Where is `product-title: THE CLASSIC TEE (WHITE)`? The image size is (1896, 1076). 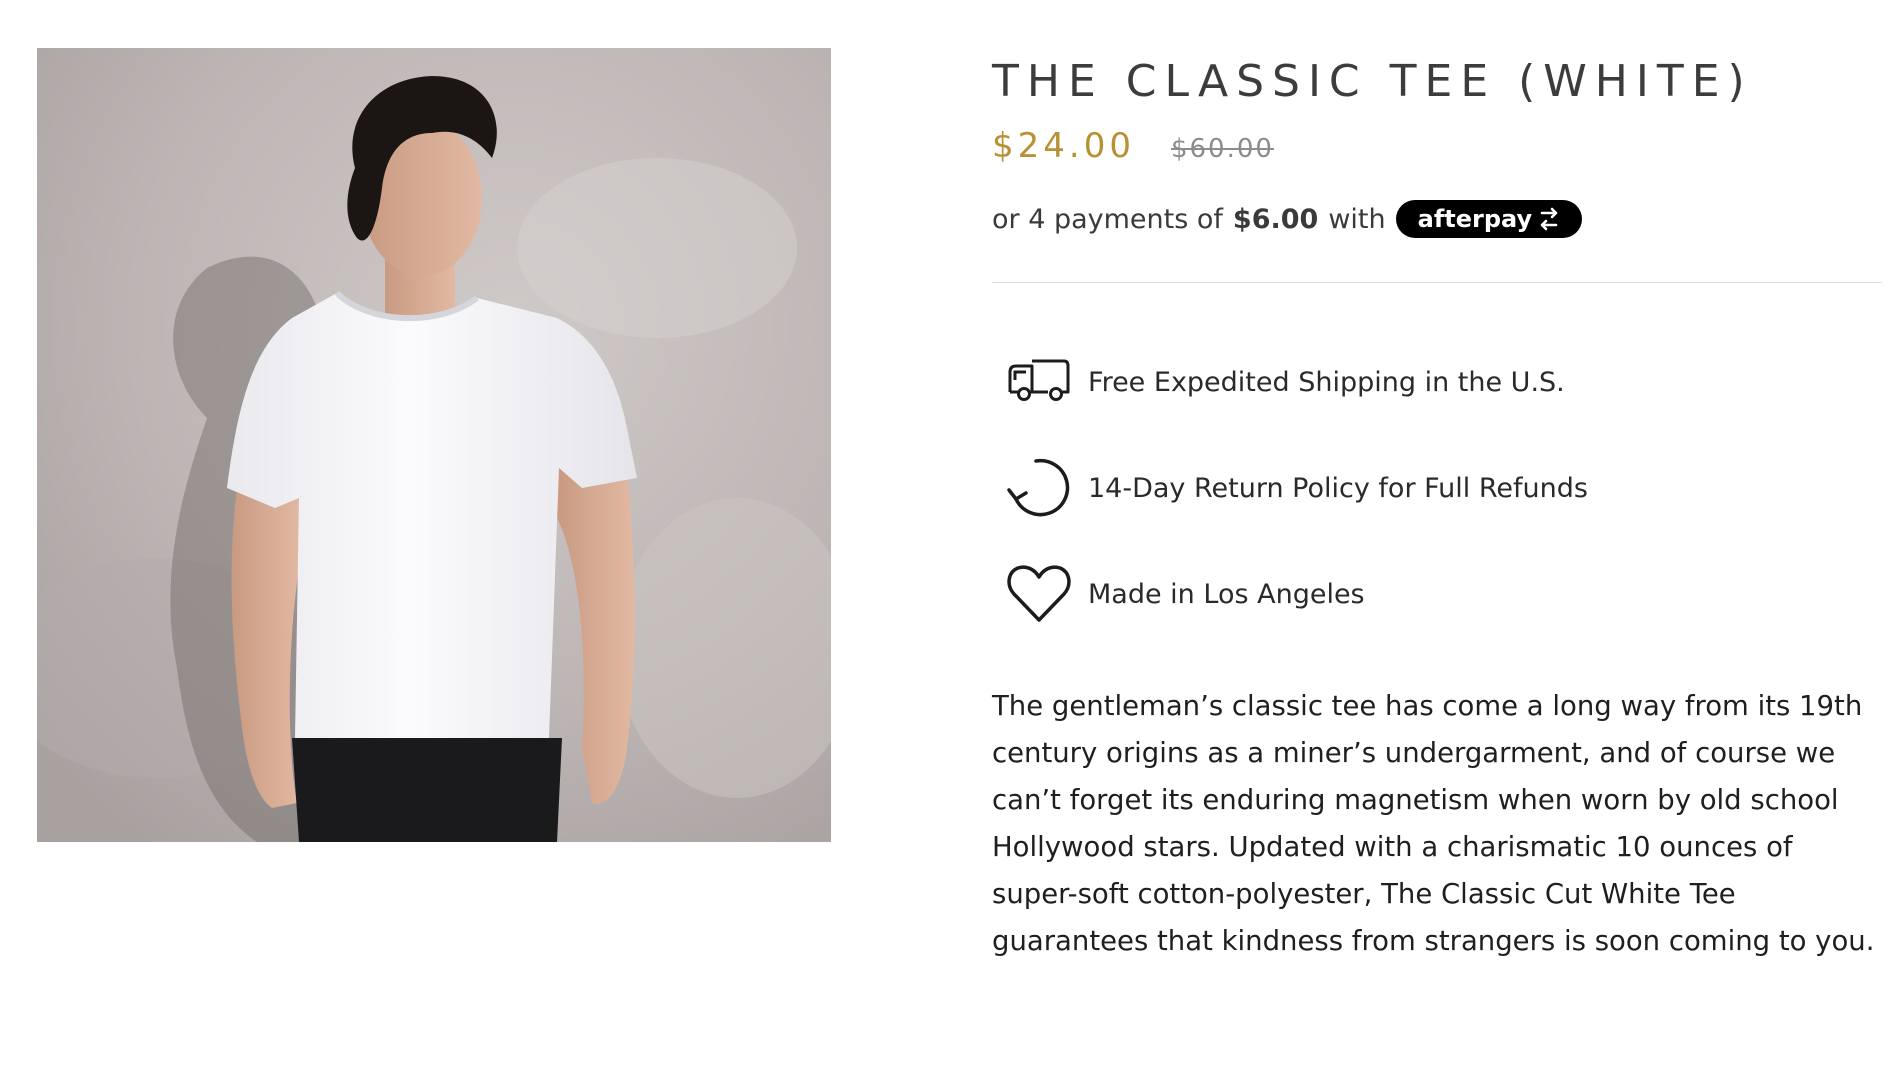
product-title: THE CLASSIC TEE (WHITE) is located at coordinates (1372, 81).